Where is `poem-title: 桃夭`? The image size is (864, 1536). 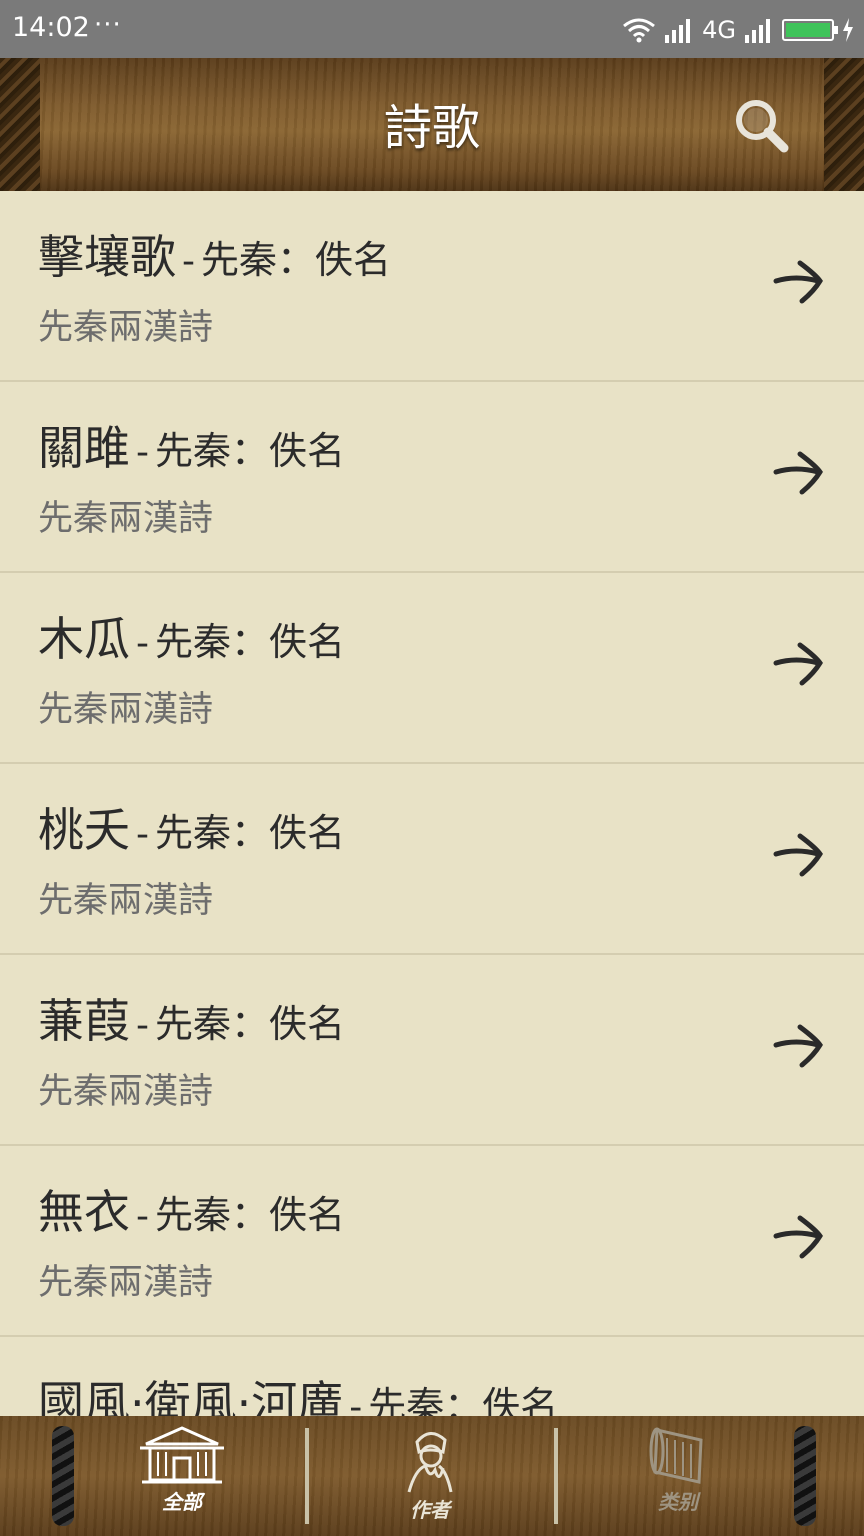
poem-title: 桃夭 is located at coordinates (84, 830).